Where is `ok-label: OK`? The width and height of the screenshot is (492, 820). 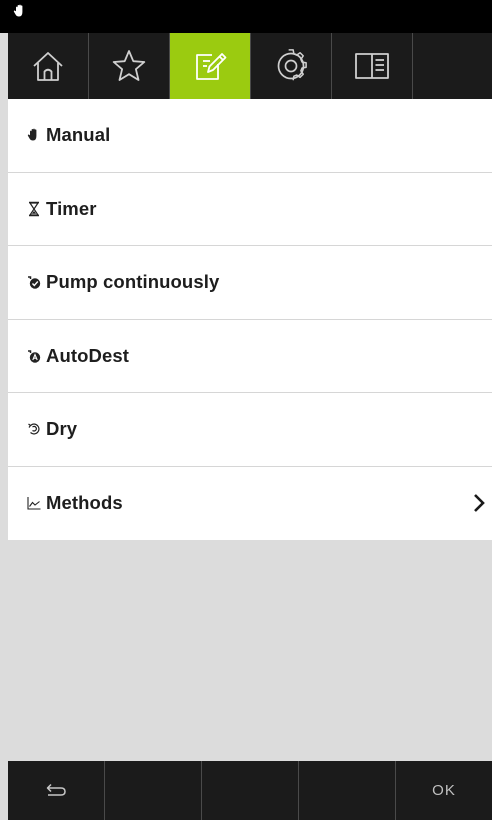 ok-label: OK is located at coordinates (444, 790).